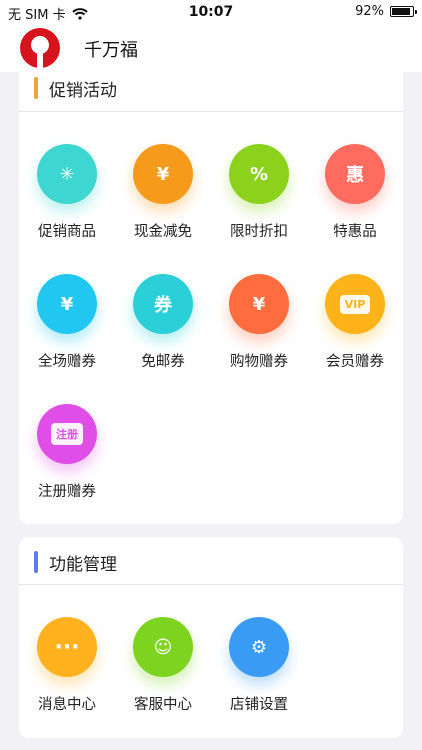 Image resolution: width=422 pixels, height=750 pixels. I want to click on special-offer-icon: 惠, so click(355, 174).